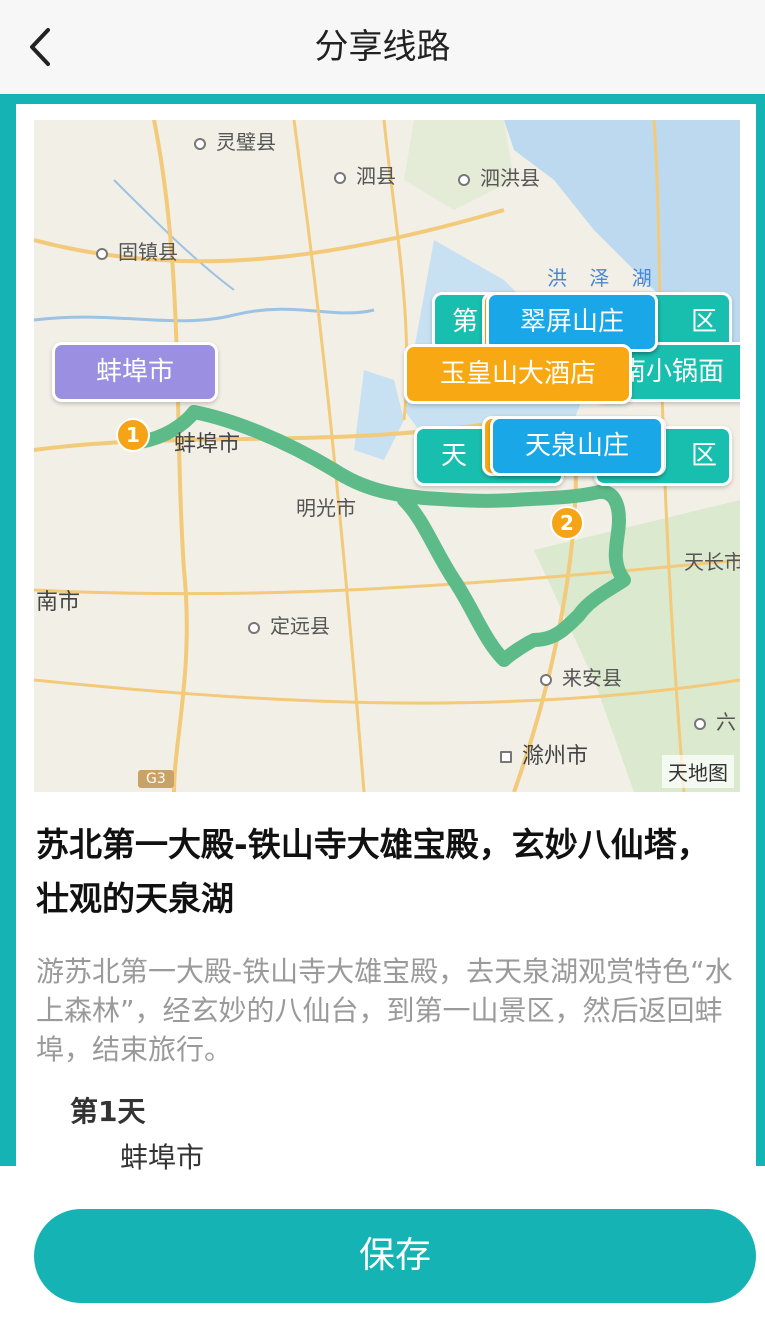 Image resolution: width=765 pixels, height=1330 pixels. Describe the element at coordinates (133, 435) in the screenshot. I see `route-pin-1: 1` at that location.